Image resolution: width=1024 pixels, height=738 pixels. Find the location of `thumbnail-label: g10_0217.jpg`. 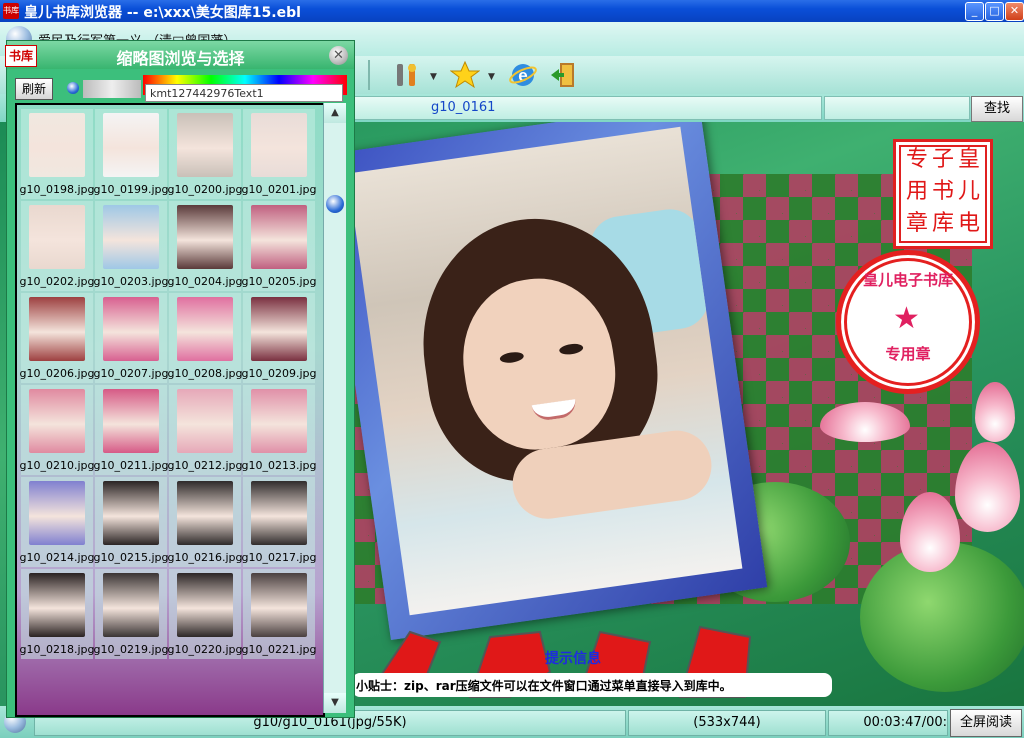

thumbnail-label: g10_0217.jpg is located at coordinates (279, 557).